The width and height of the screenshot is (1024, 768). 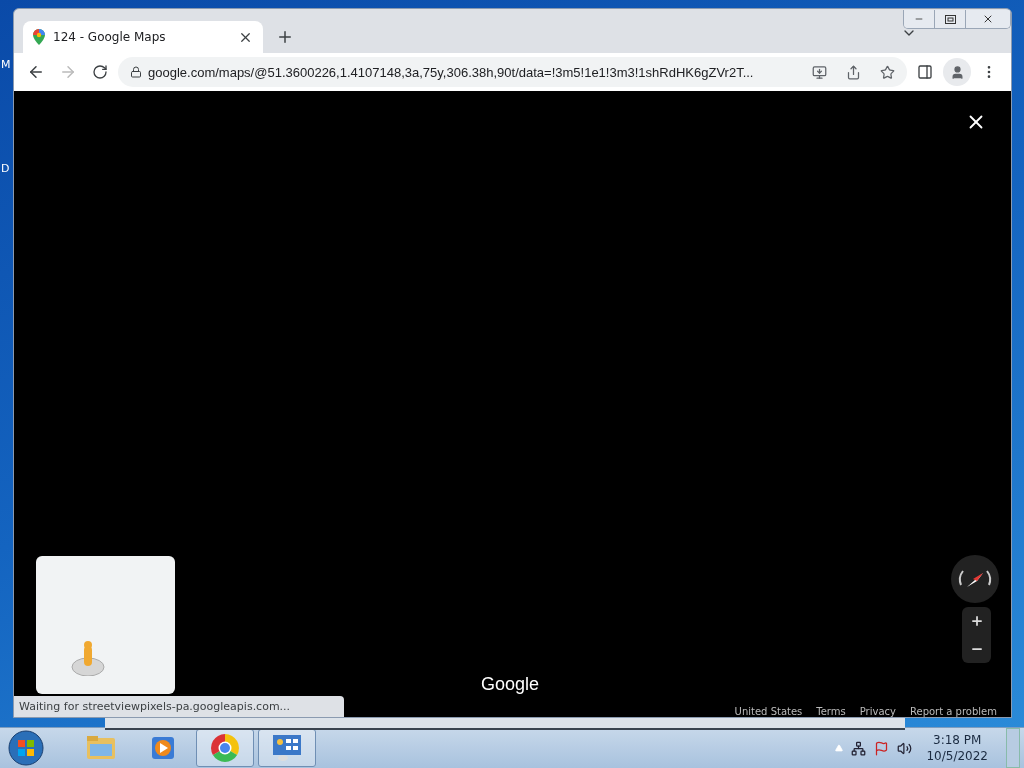 I want to click on desktop-icon-label: D, so click(x=5, y=168).